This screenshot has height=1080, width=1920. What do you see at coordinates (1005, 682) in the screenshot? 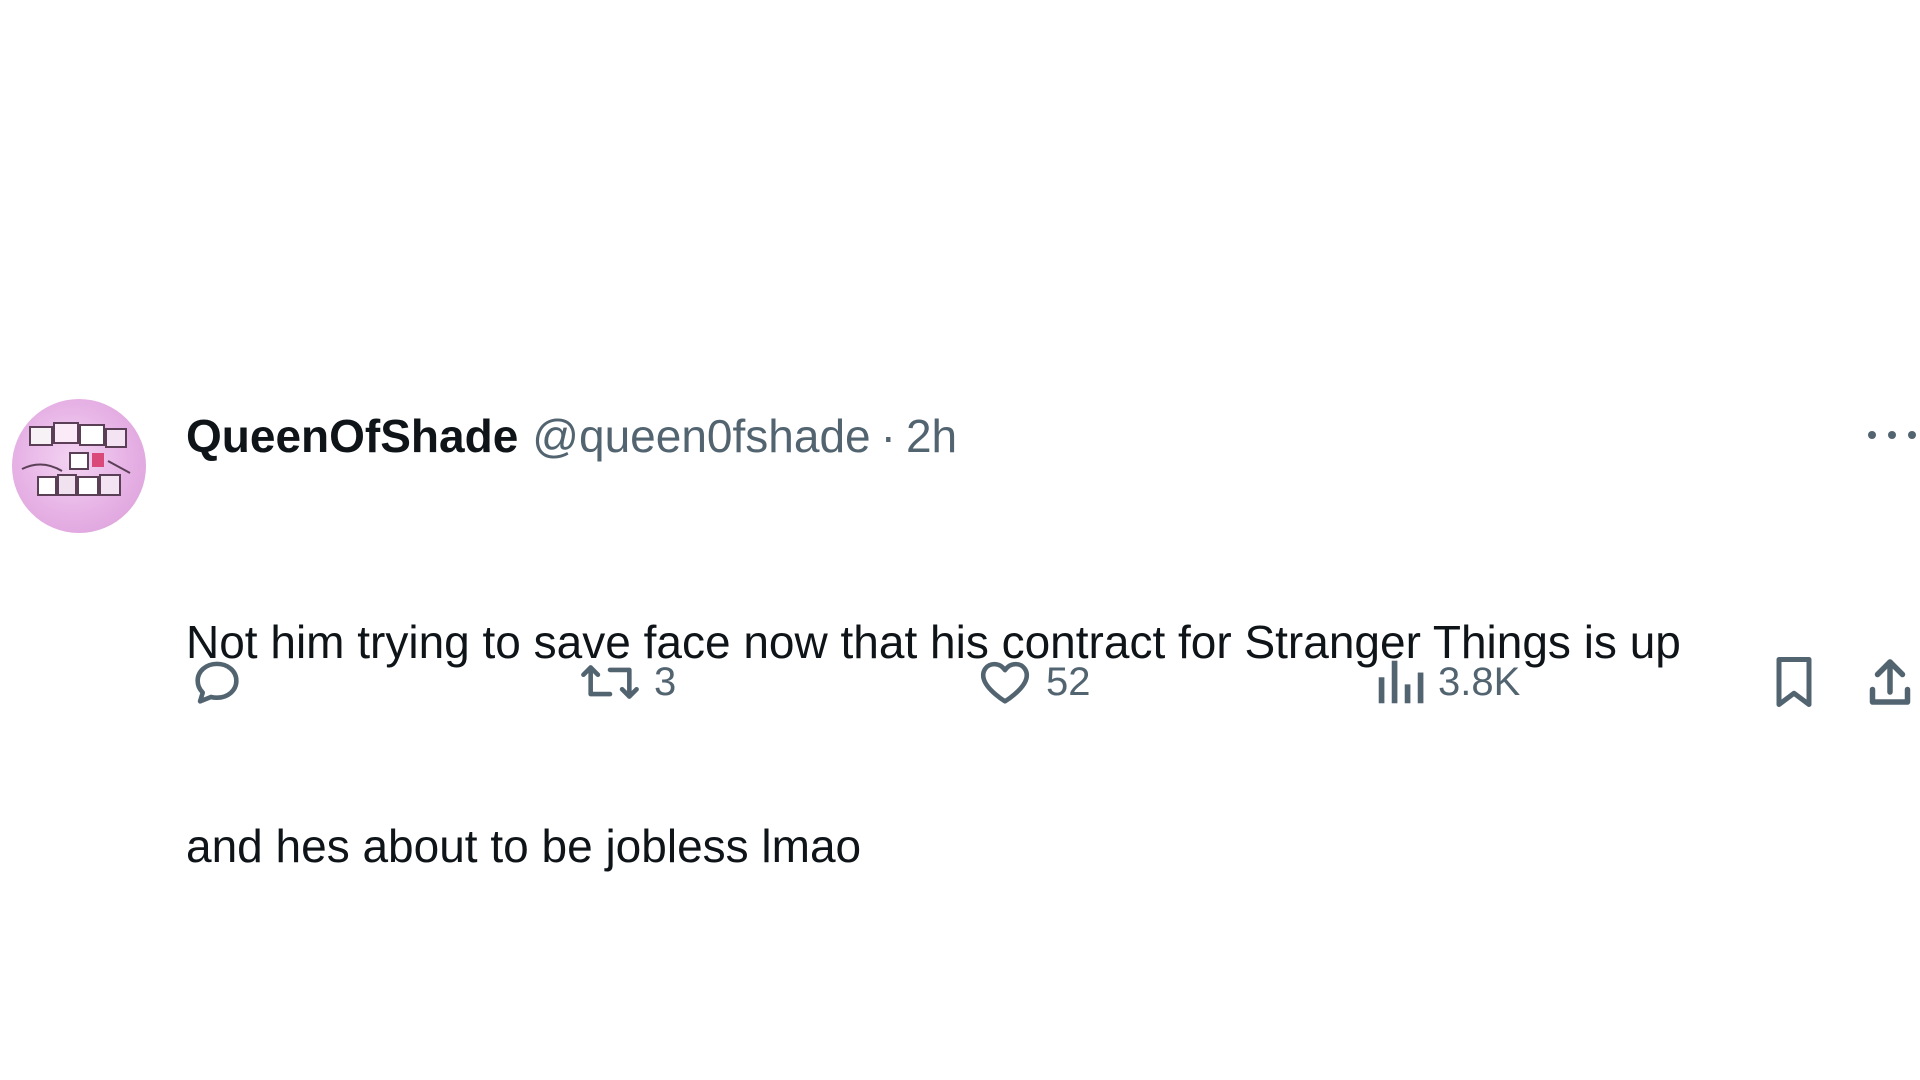
I see `heart-icon` at bounding box center [1005, 682].